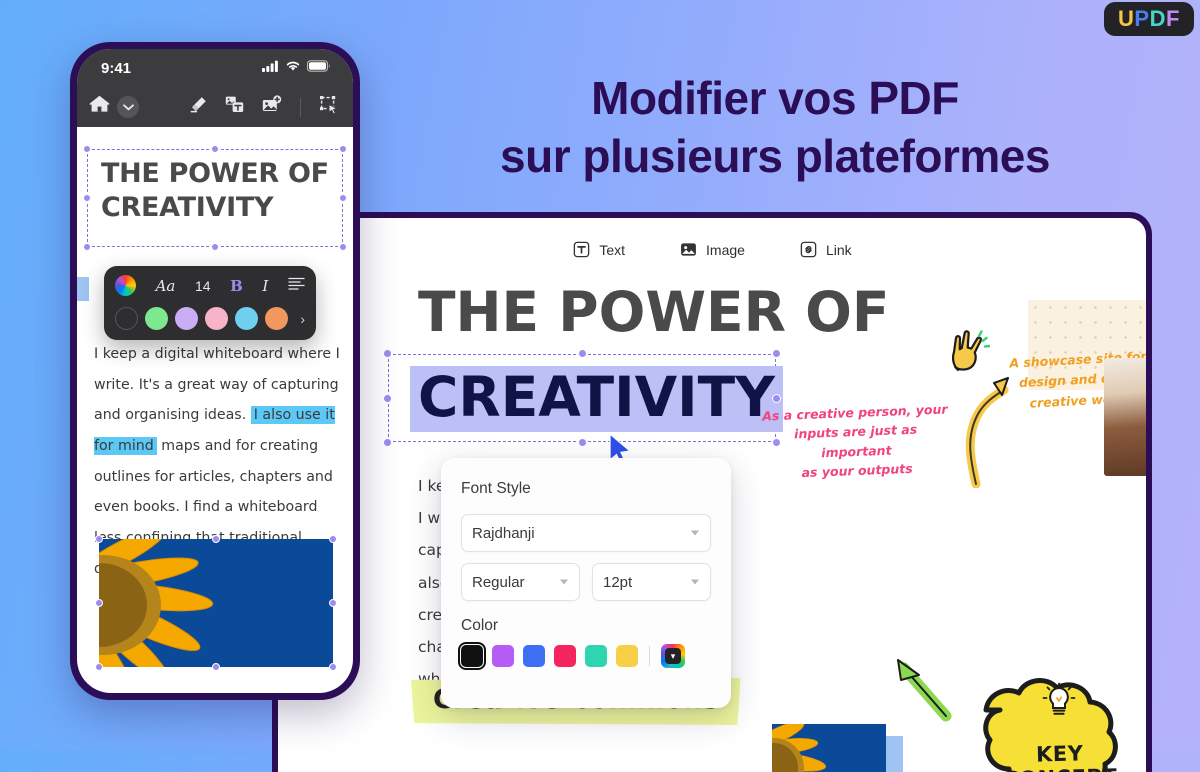 The image size is (1200, 772). I want to click on tab-image: Image, so click(712, 249).